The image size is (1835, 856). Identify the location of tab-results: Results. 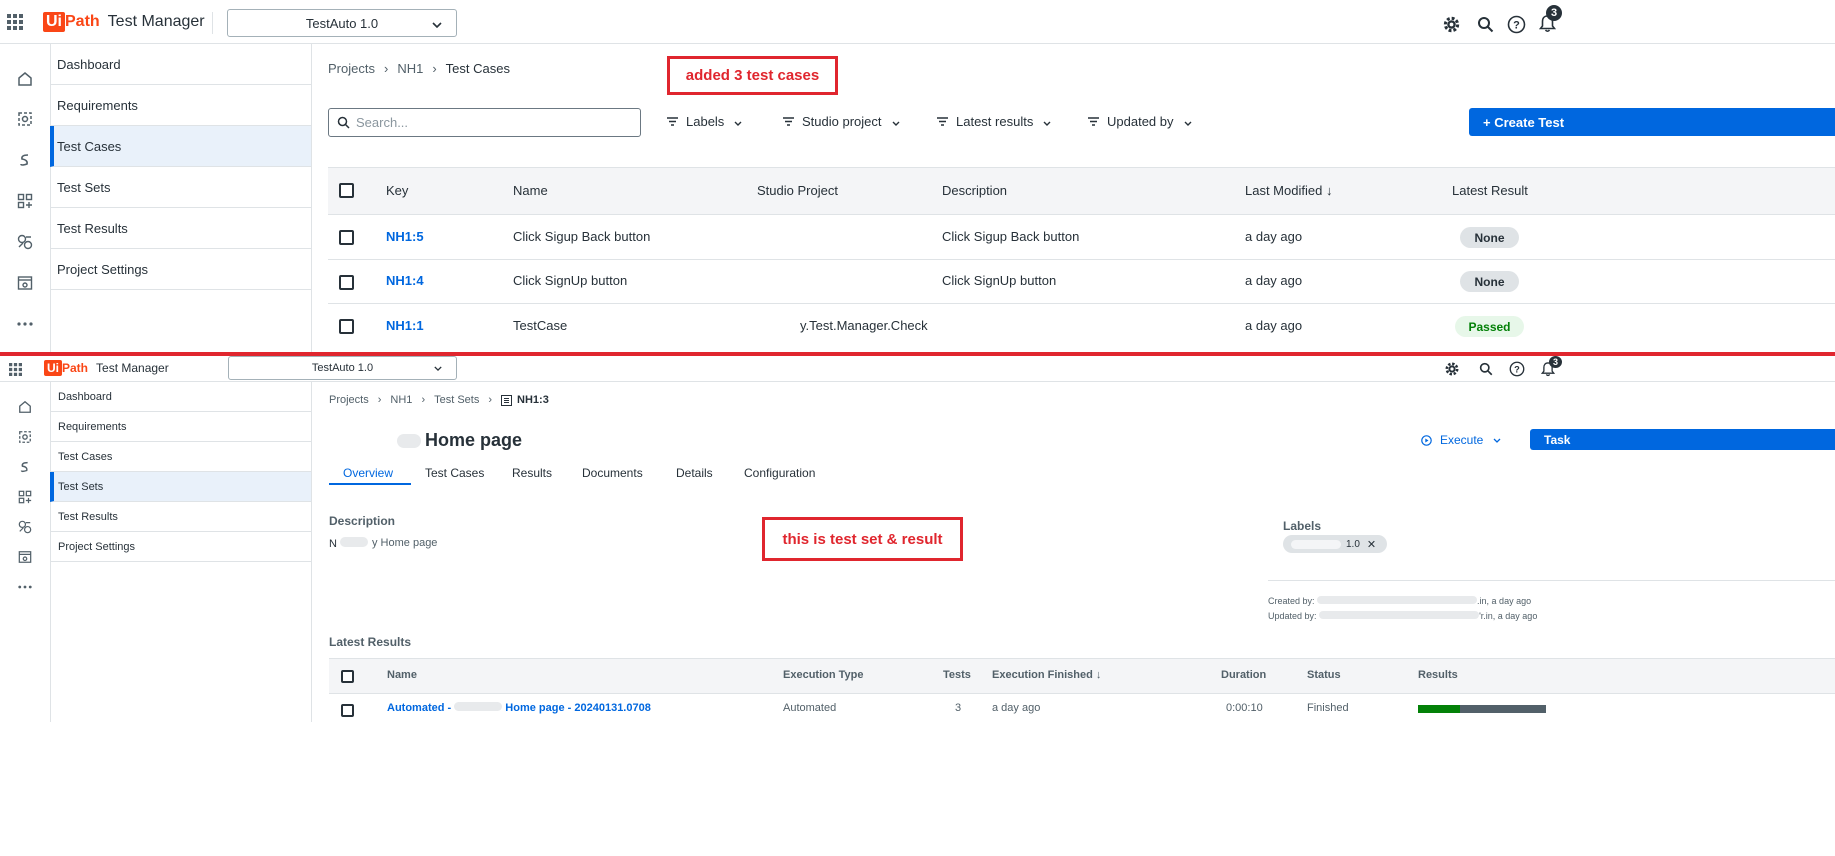
(532, 473).